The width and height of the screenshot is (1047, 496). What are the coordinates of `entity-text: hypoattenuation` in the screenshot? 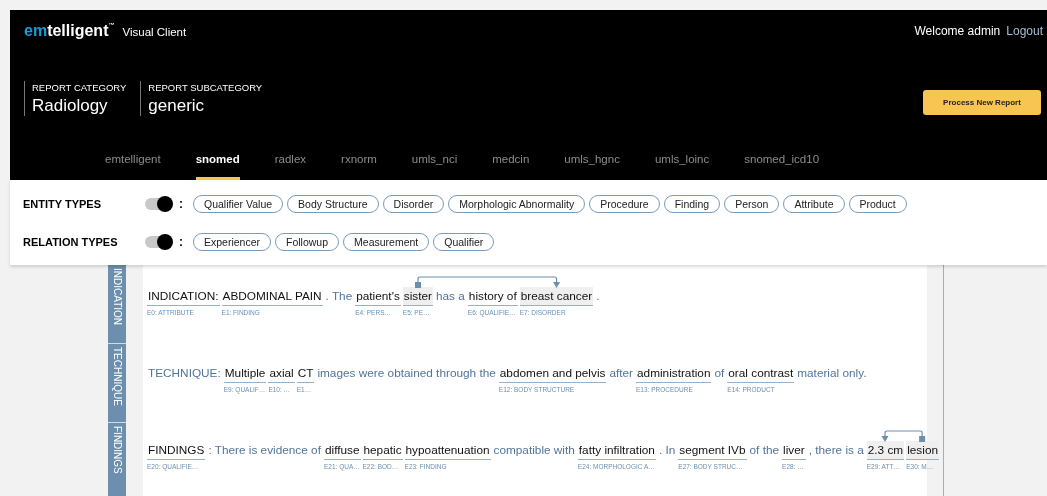 It's located at (447, 450).